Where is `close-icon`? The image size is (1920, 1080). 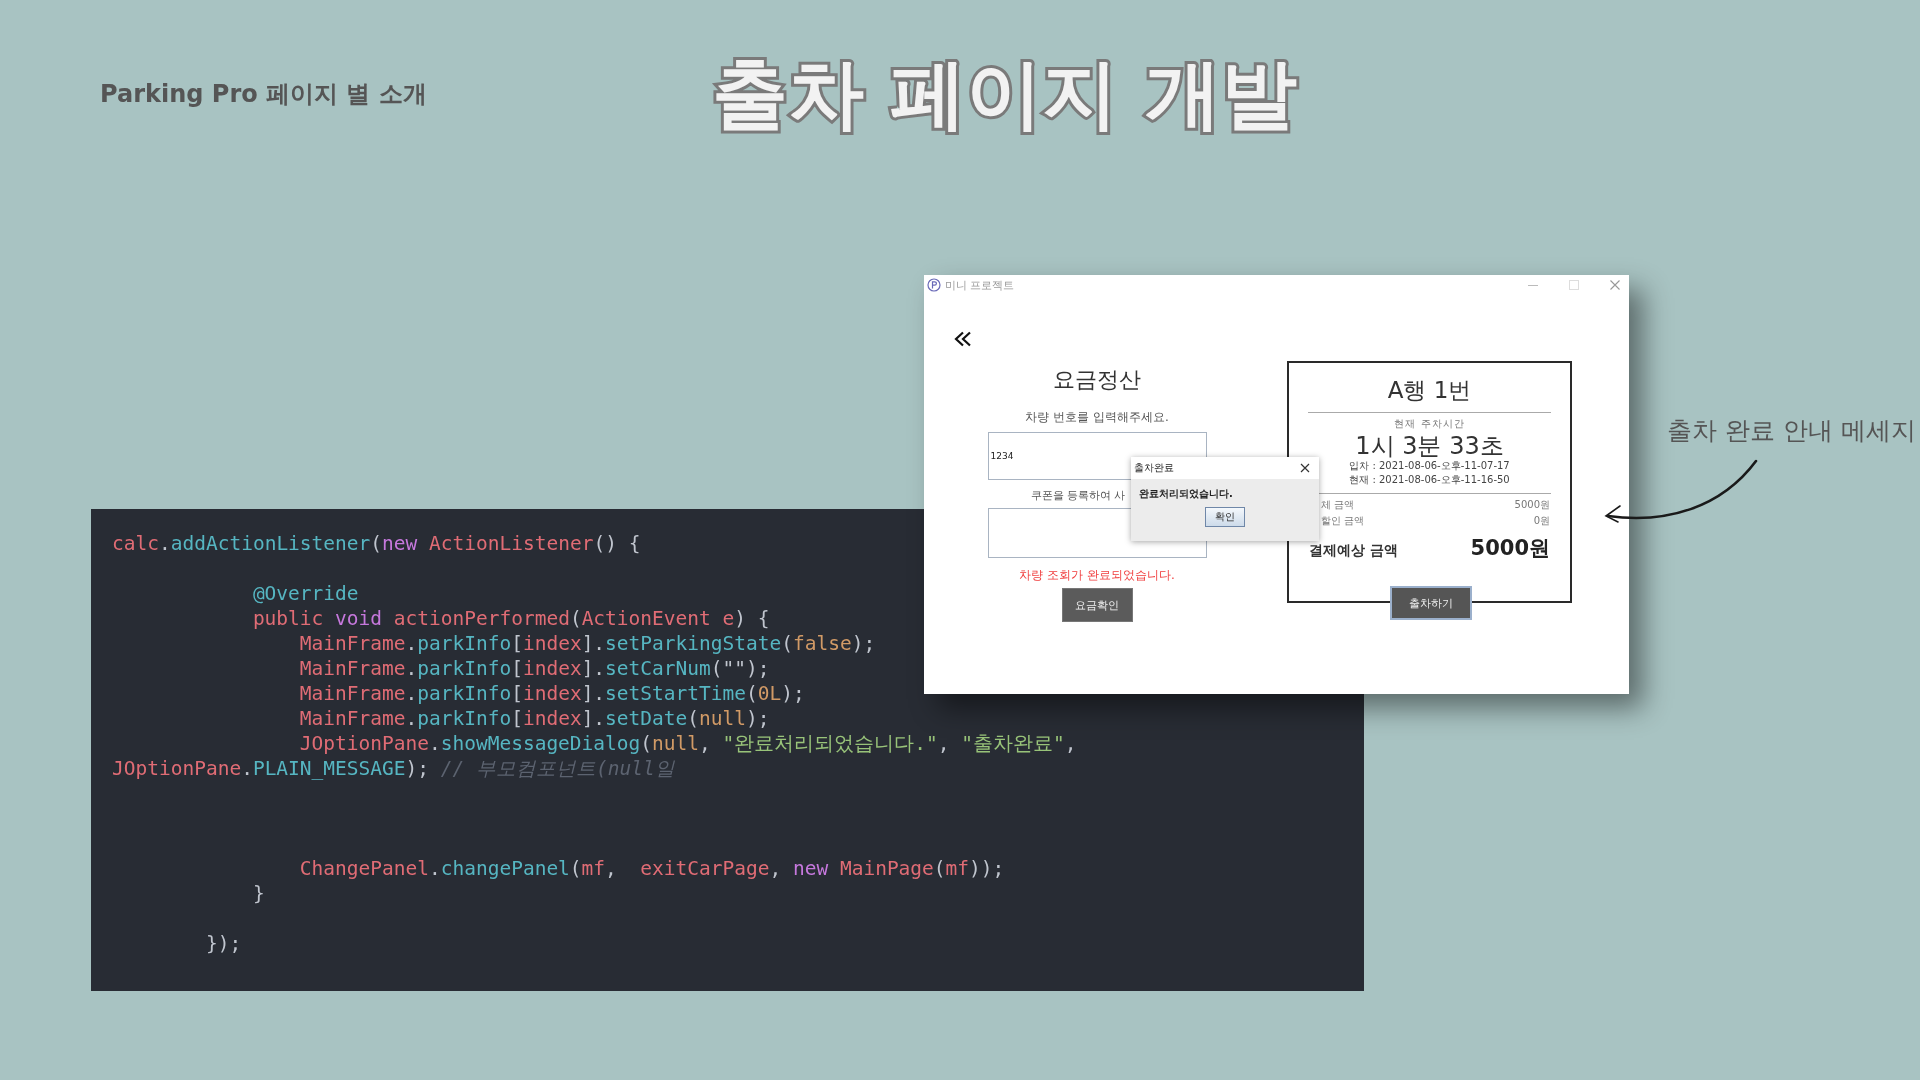
close-icon is located at coordinates (1305, 468).